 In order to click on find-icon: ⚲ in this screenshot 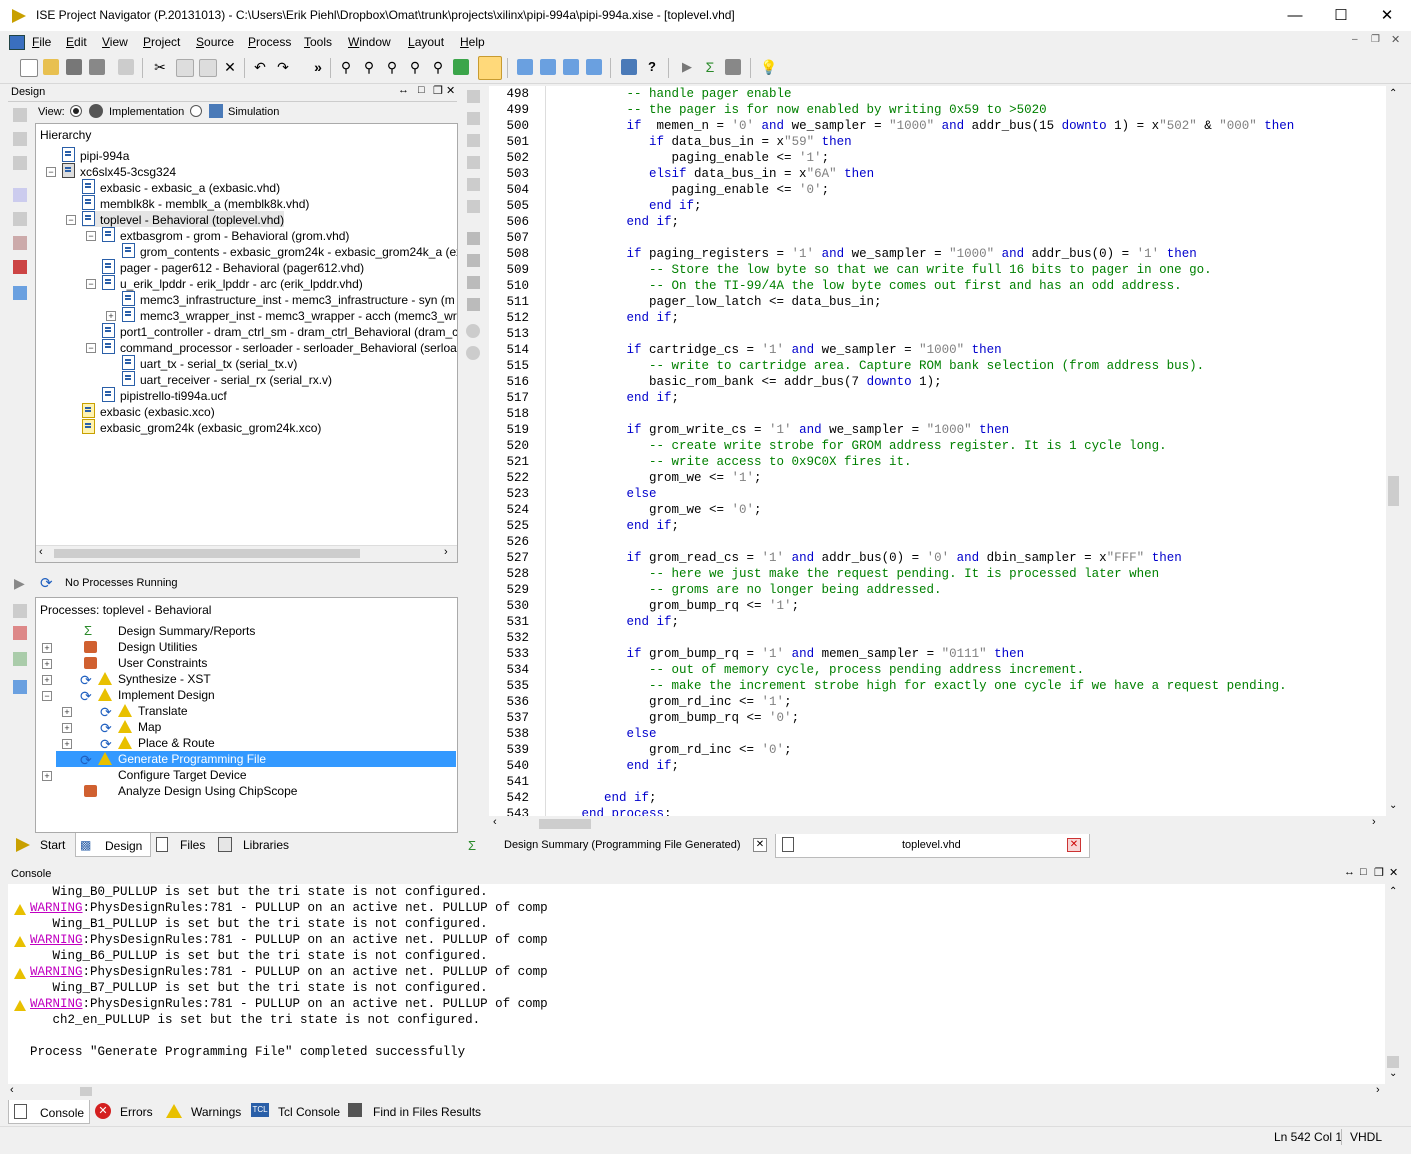, I will do `click(438, 67)`.